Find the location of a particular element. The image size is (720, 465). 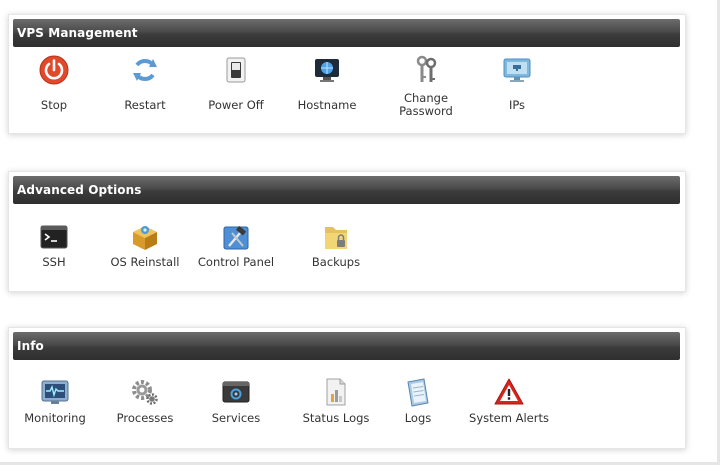

stop-label: Stop is located at coordinates (54, 105).